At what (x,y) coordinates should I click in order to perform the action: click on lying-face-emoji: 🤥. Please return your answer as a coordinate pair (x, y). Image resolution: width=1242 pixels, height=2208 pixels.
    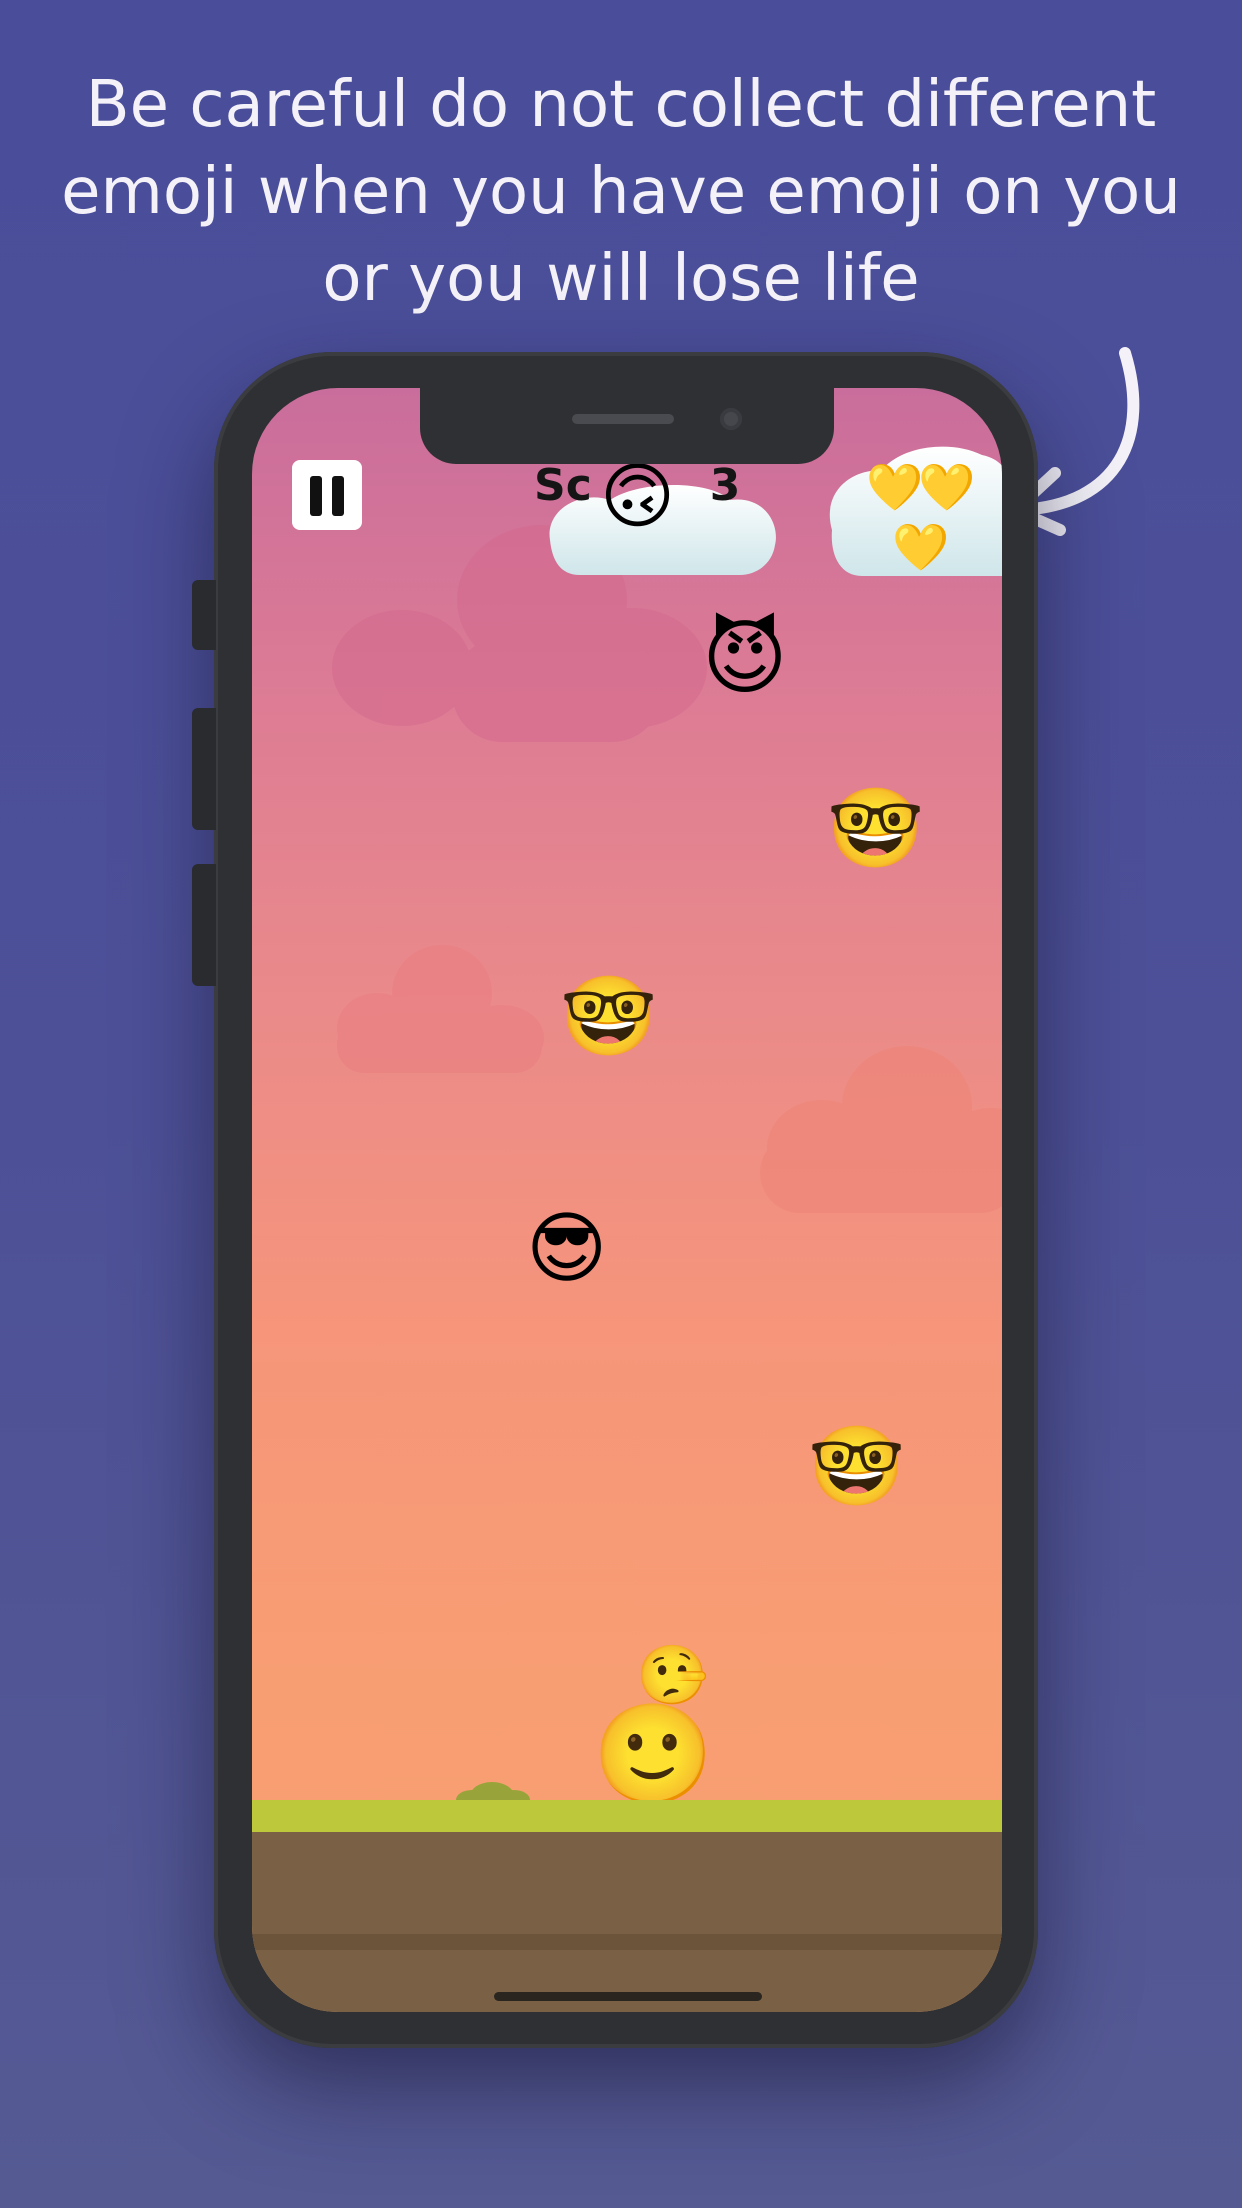
    Looking at the image, I should click on (672, 1675).